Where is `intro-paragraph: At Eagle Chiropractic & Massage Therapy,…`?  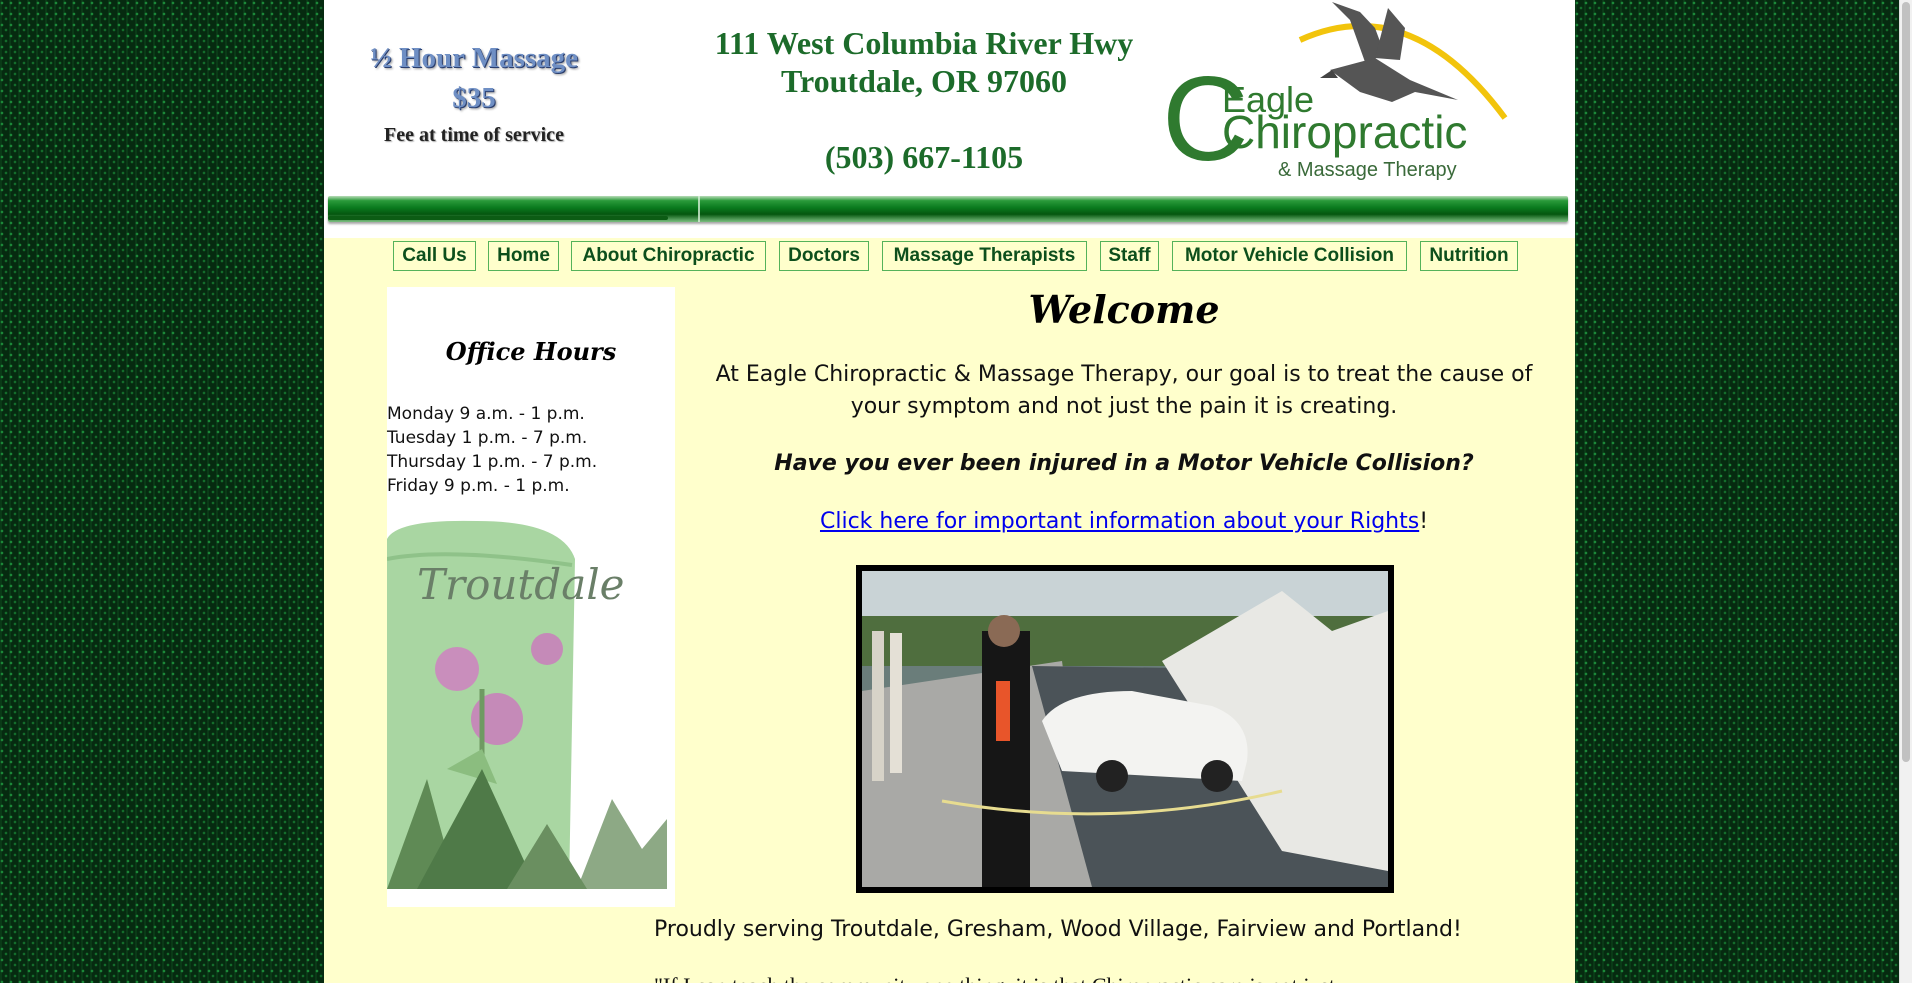 intro-paragraph: At Eagle Chiropractic & Massage Therapy,… is located at coordinates (1124, 390).